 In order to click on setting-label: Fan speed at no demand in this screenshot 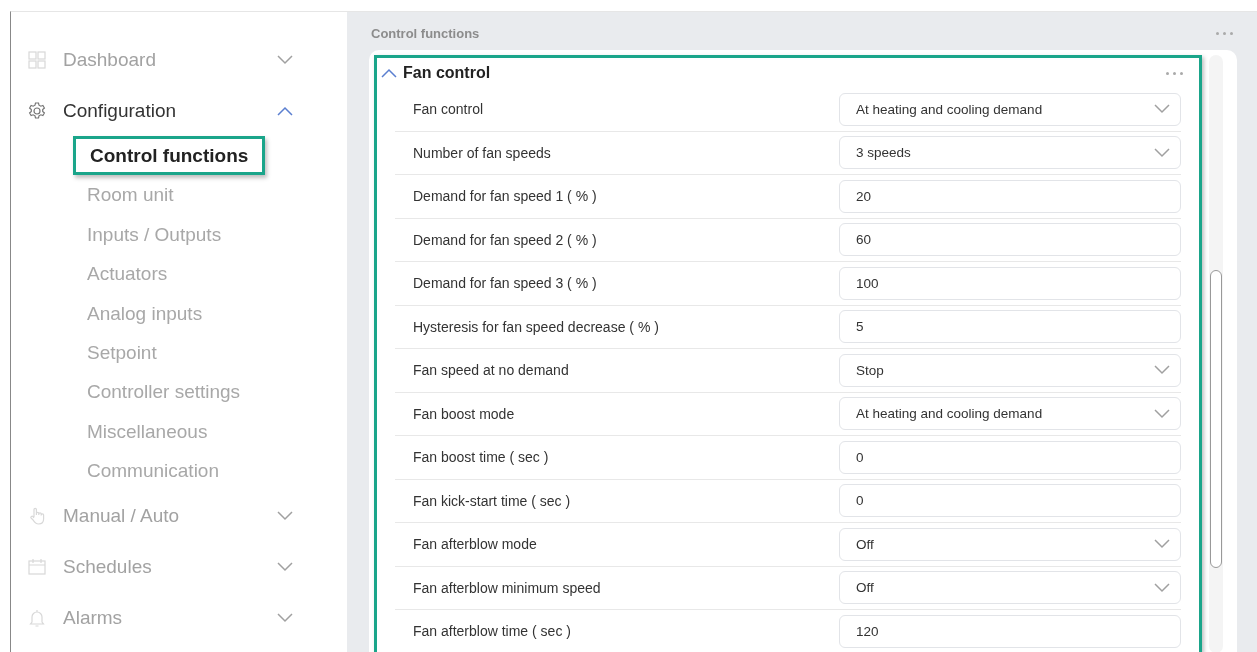, I will do `click(491, 370)`.